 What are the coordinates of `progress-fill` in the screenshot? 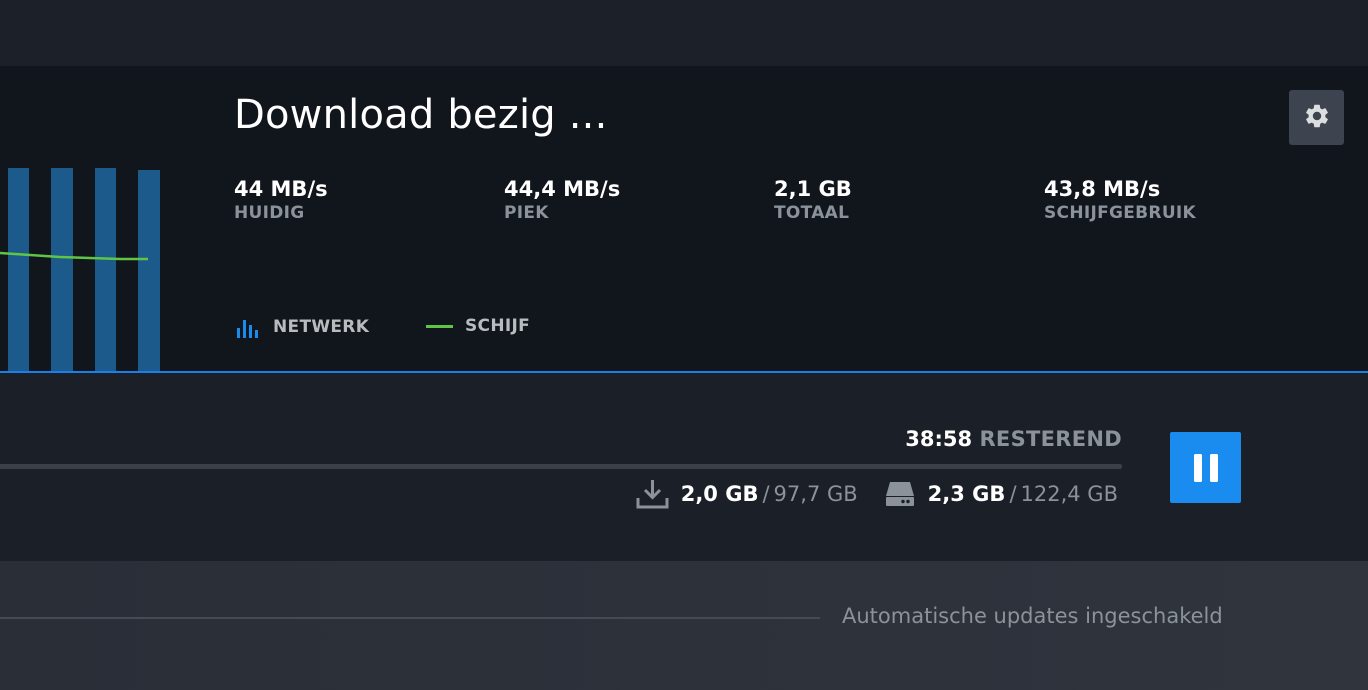 It's located at (11, 466).